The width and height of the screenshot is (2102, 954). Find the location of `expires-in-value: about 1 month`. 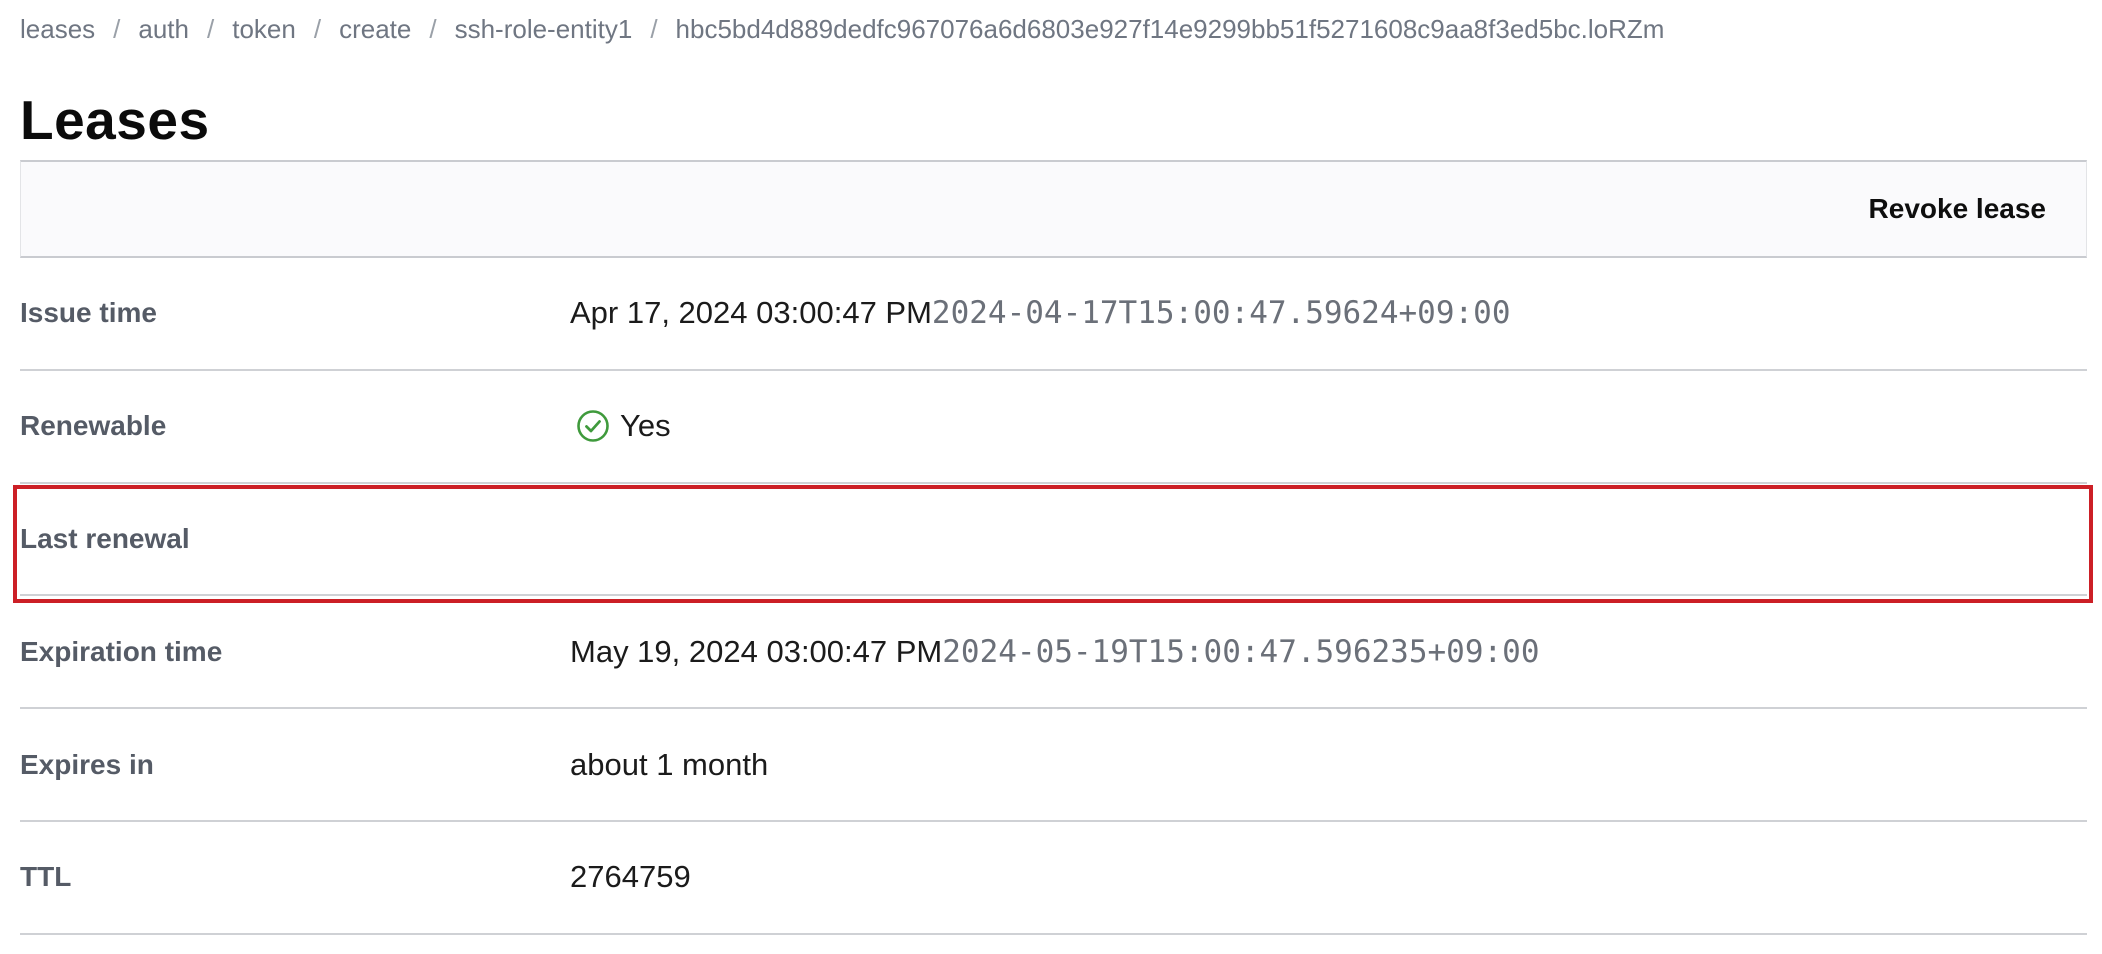

expires-in-value: about 1 month is located at coordinates (669, 764).